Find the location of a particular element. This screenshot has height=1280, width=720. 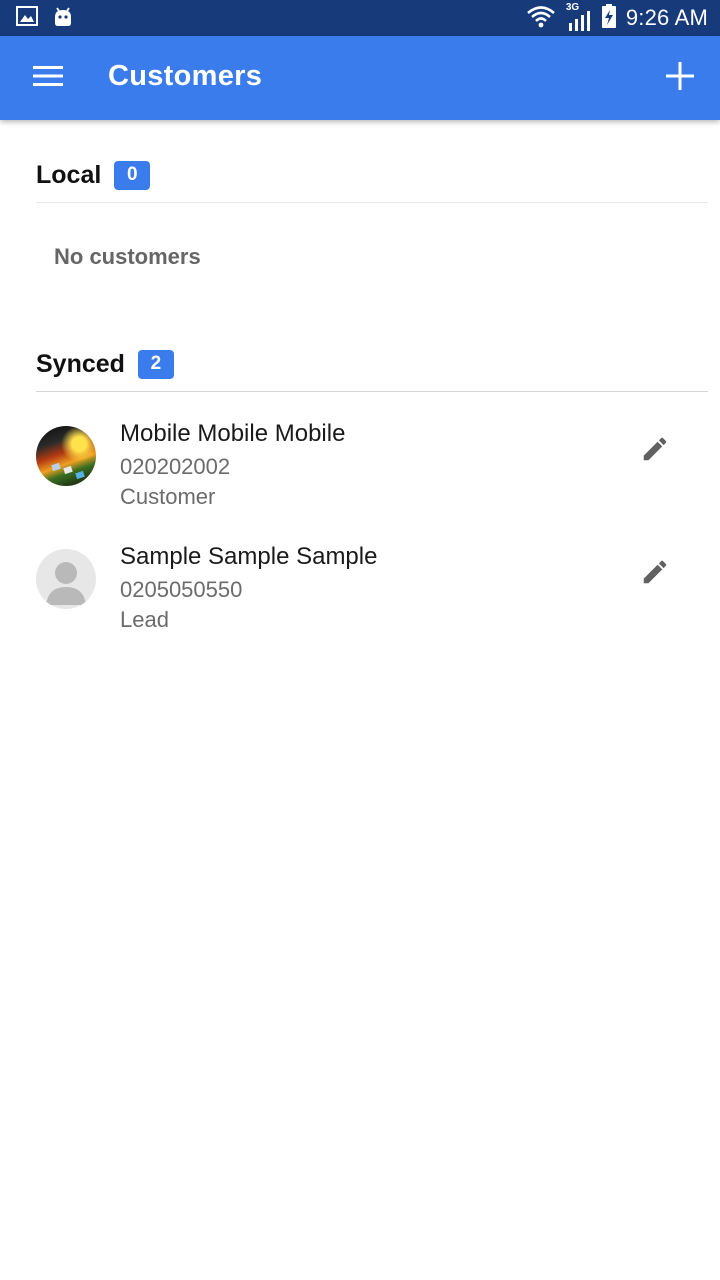

customer-phone: 020202002 is located at coordinates (175, 466).